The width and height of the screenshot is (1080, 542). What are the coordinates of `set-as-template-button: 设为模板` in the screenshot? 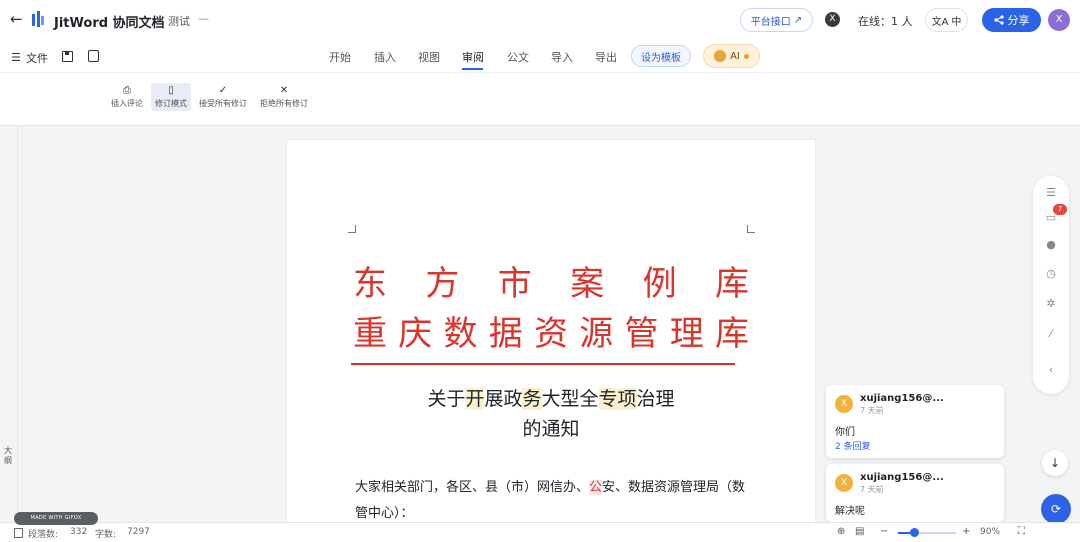 It's located at (661, 56).